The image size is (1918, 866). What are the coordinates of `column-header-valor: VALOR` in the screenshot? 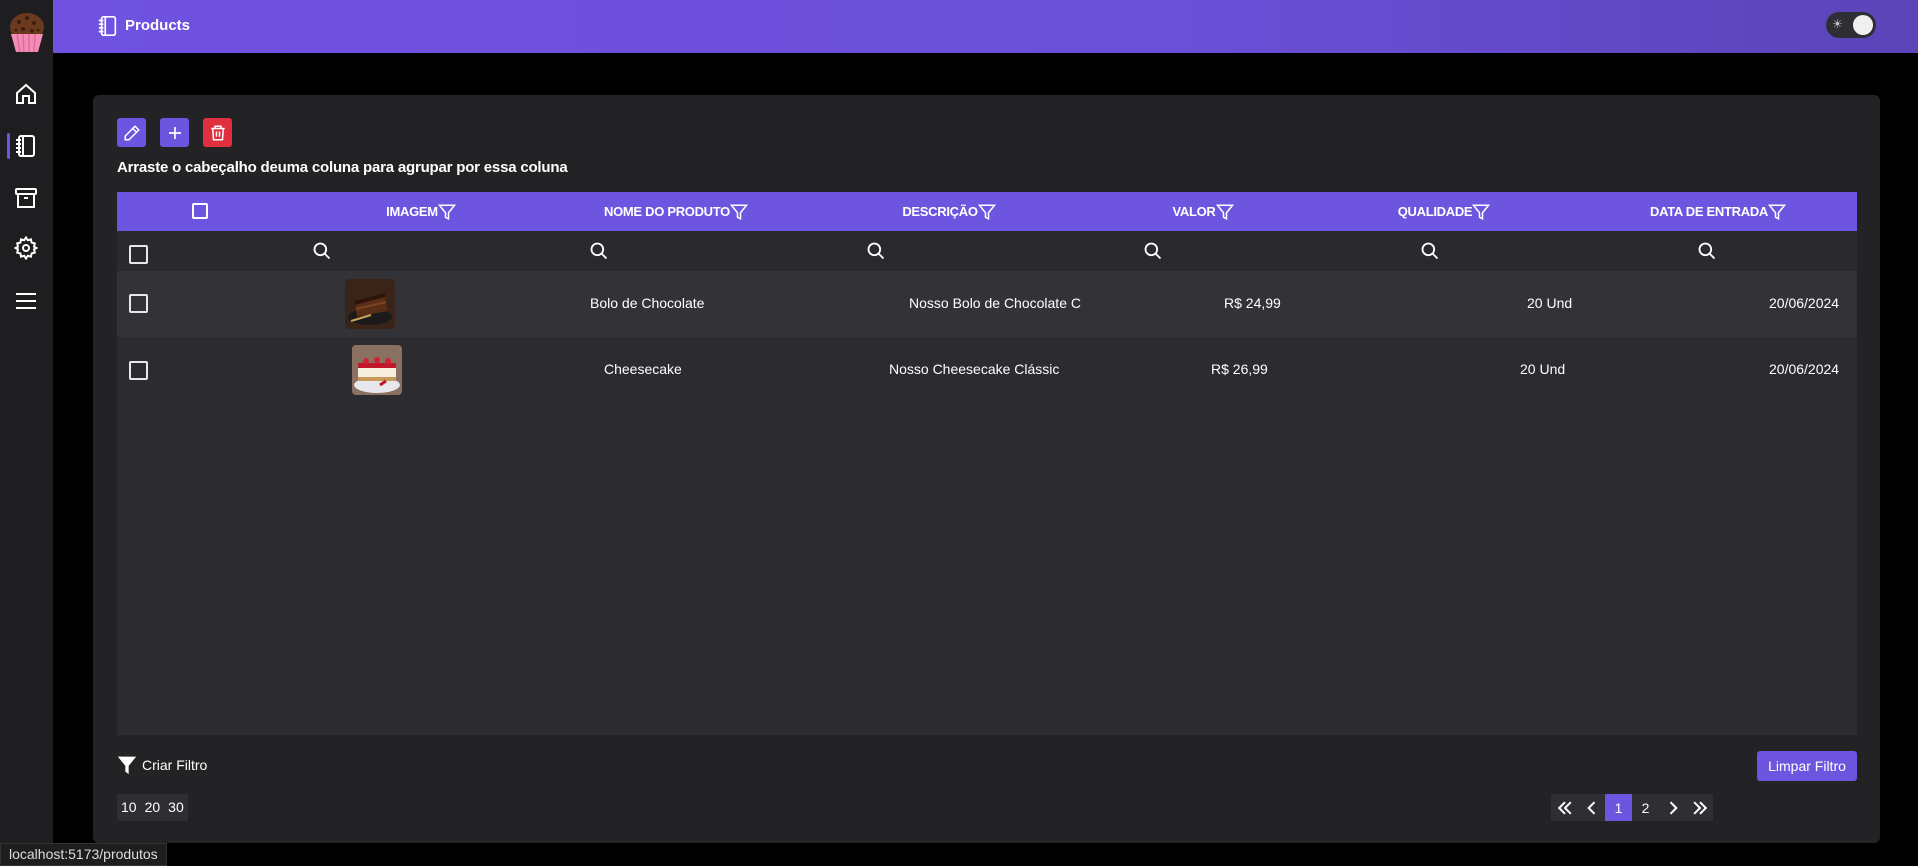 It's located at (1203, 211).